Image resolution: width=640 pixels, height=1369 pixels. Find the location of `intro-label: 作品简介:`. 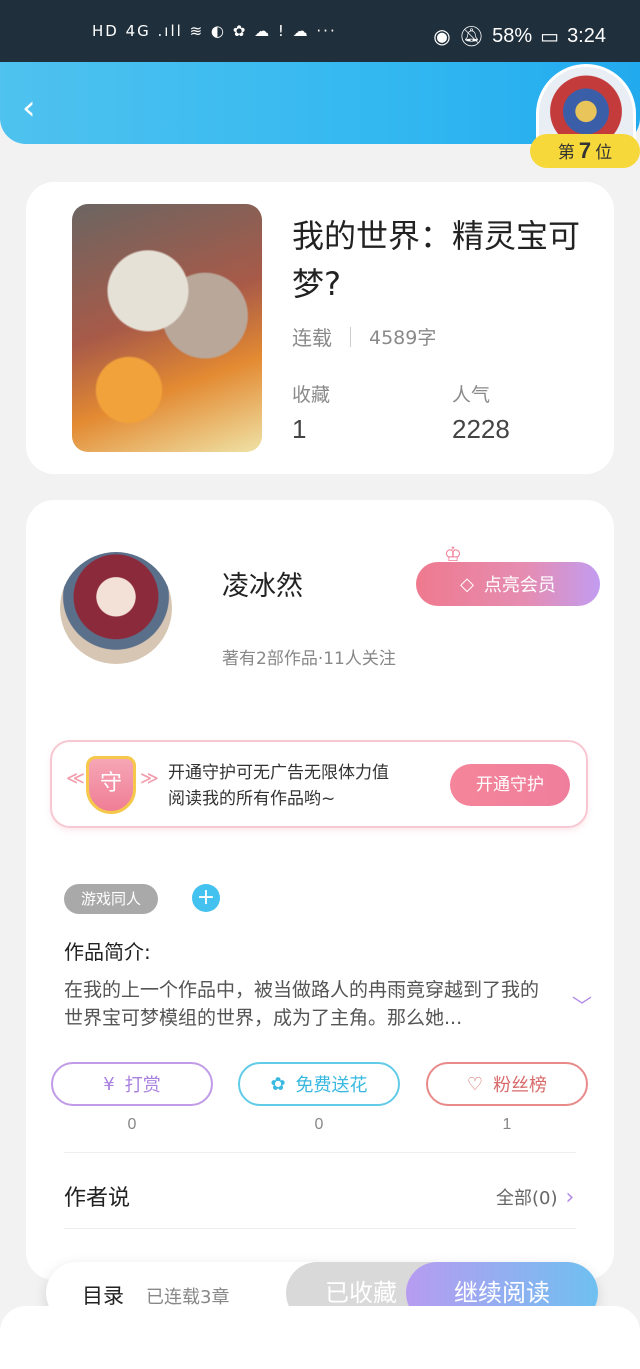

intro-label: 作品简介: is located at coordinates (107, 952).